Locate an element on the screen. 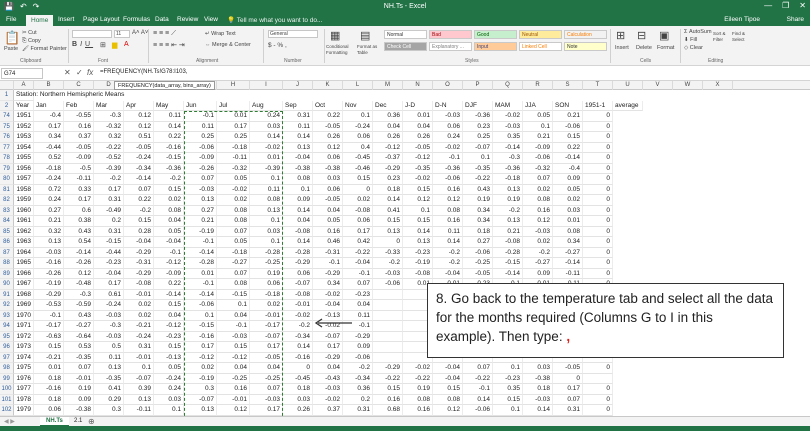 Image resolution: width=810 pixels, height=431 pixels. value-cell: -0.44 is located at coordinates (109, 252).